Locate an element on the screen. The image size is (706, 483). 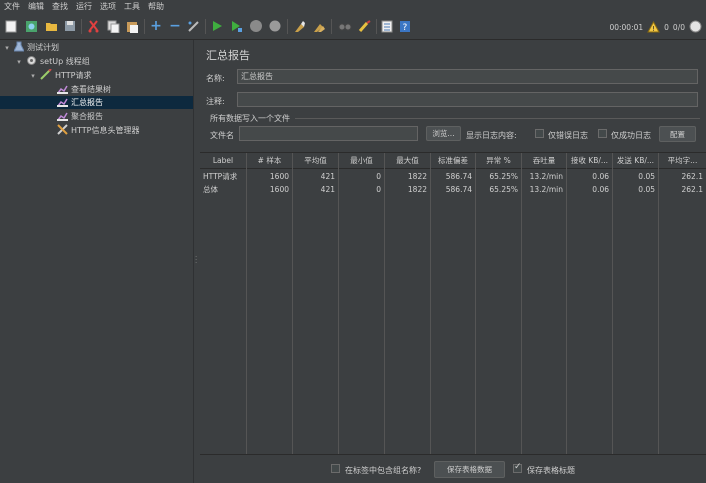
expand-plus-icon: + is located at coordinates (156, 26).